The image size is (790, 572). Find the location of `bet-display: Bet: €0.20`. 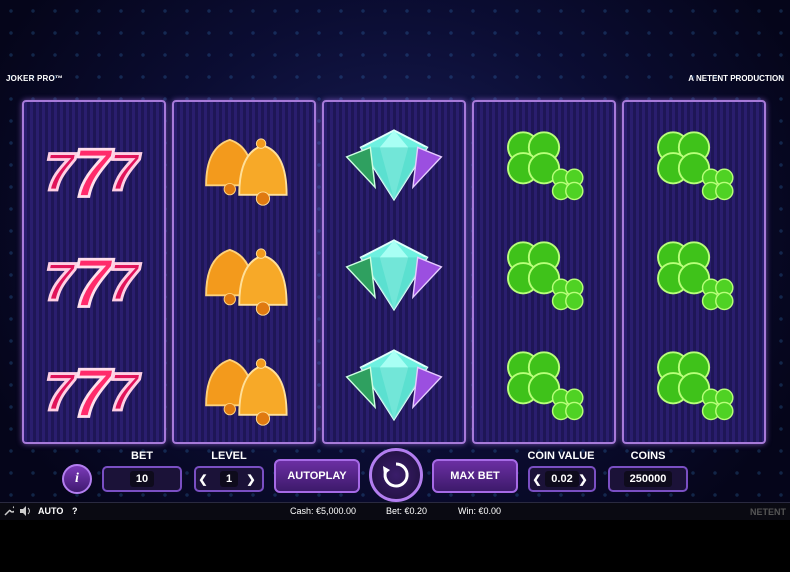

bet-display: Bet: €0.20 is located at coordinates (407, 511).